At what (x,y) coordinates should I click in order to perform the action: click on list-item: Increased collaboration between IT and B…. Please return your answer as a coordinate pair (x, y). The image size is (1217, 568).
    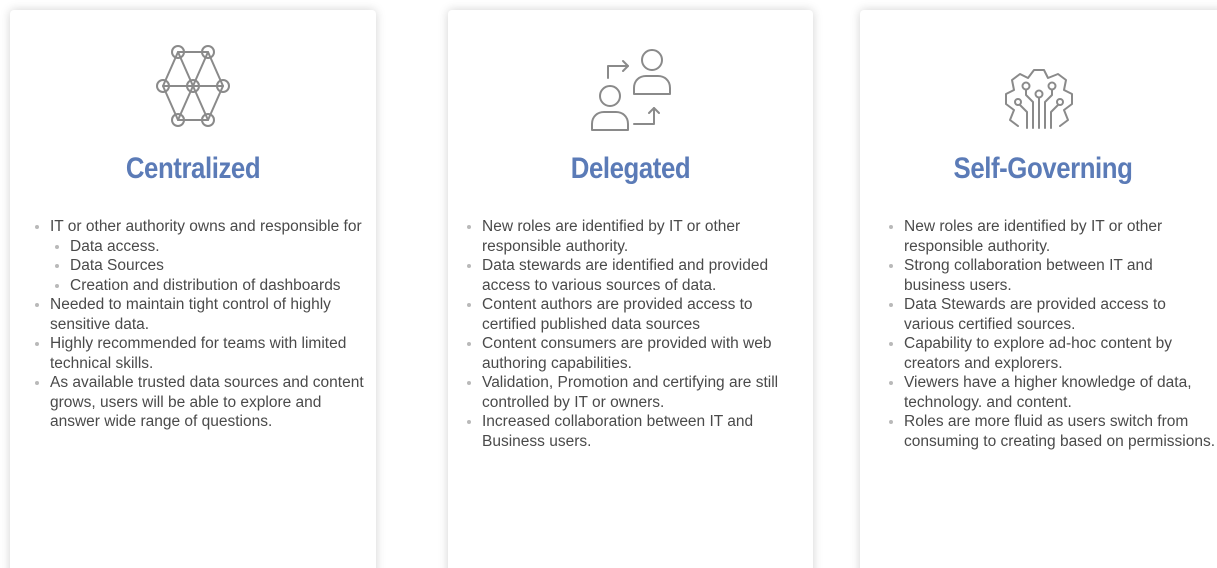
    Looking at the image, I should click on (633, 431).